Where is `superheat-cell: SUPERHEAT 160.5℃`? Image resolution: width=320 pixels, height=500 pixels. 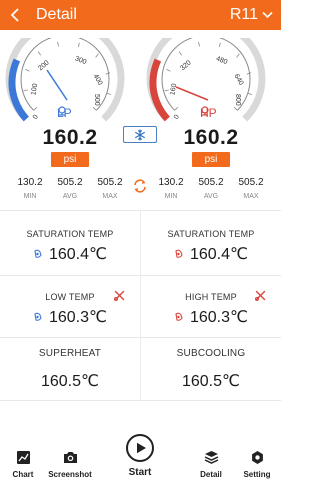 superheat-cell: SUPERHEAT 160.5℃ is located at coordinates (70, 369).